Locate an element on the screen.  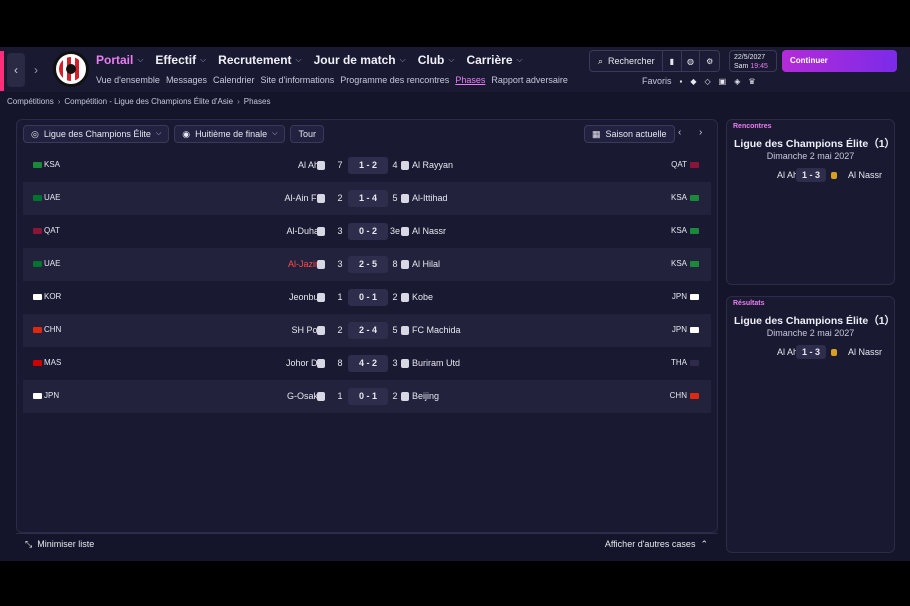
club-logo is located at coordinates (71, 69).